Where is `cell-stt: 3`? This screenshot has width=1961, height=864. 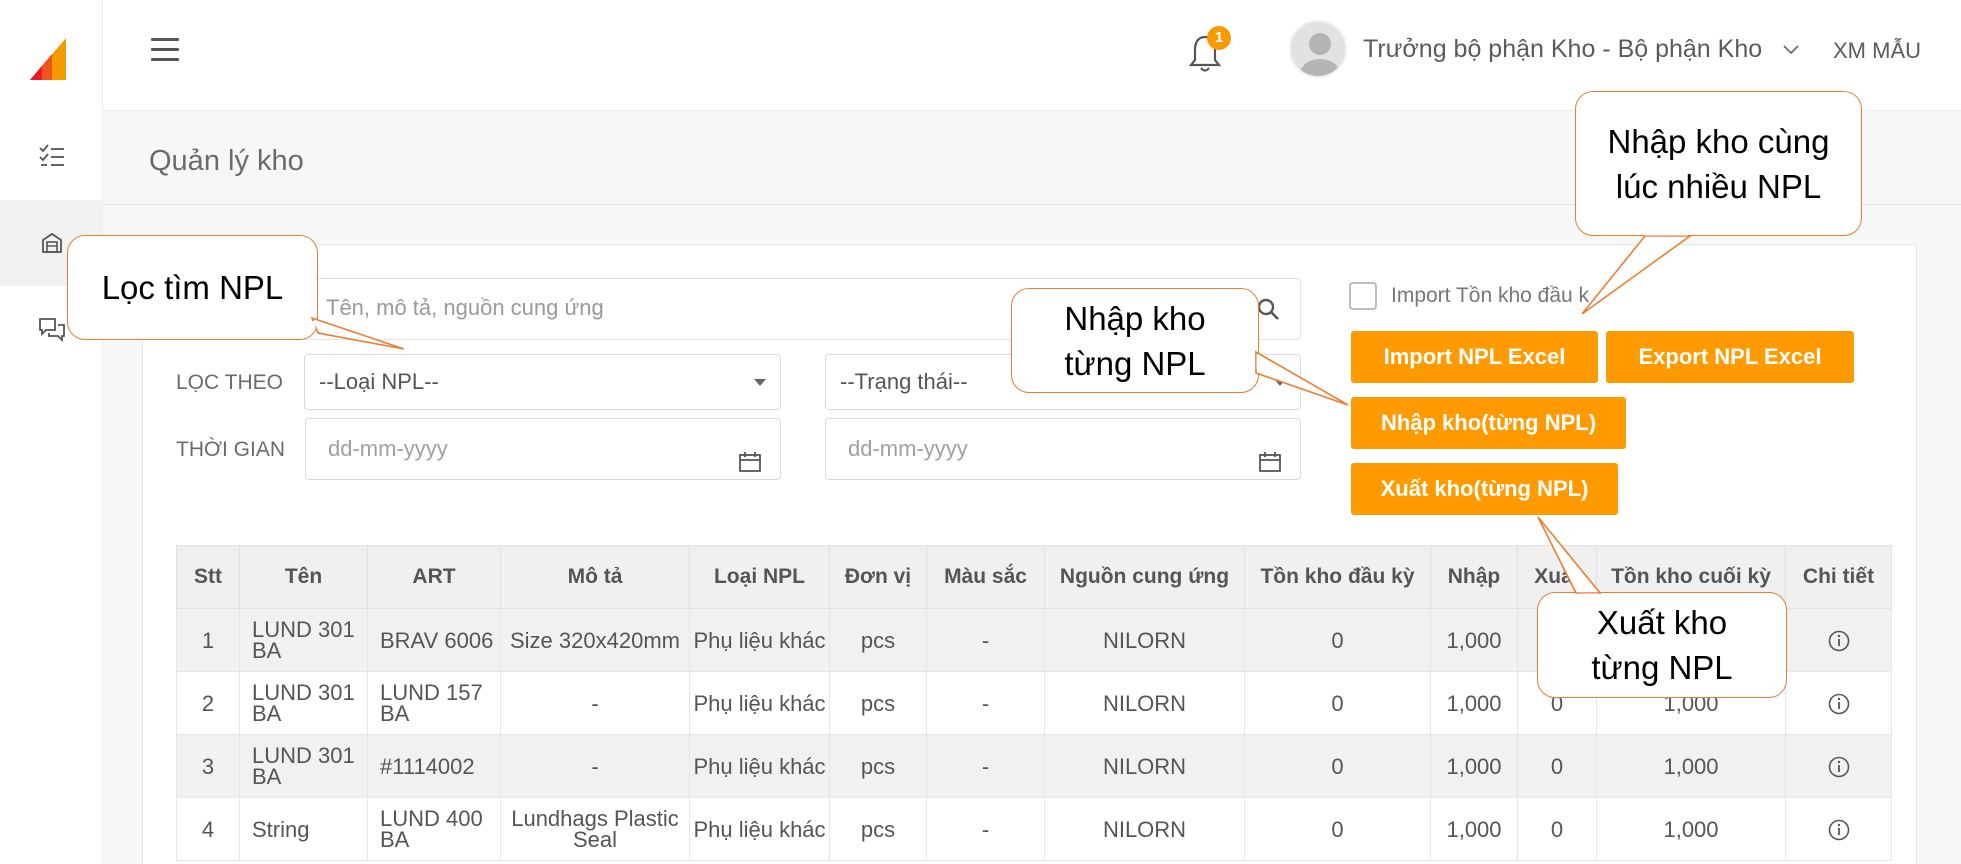
cell-stt: 3 is located at coordinates (208, 766).